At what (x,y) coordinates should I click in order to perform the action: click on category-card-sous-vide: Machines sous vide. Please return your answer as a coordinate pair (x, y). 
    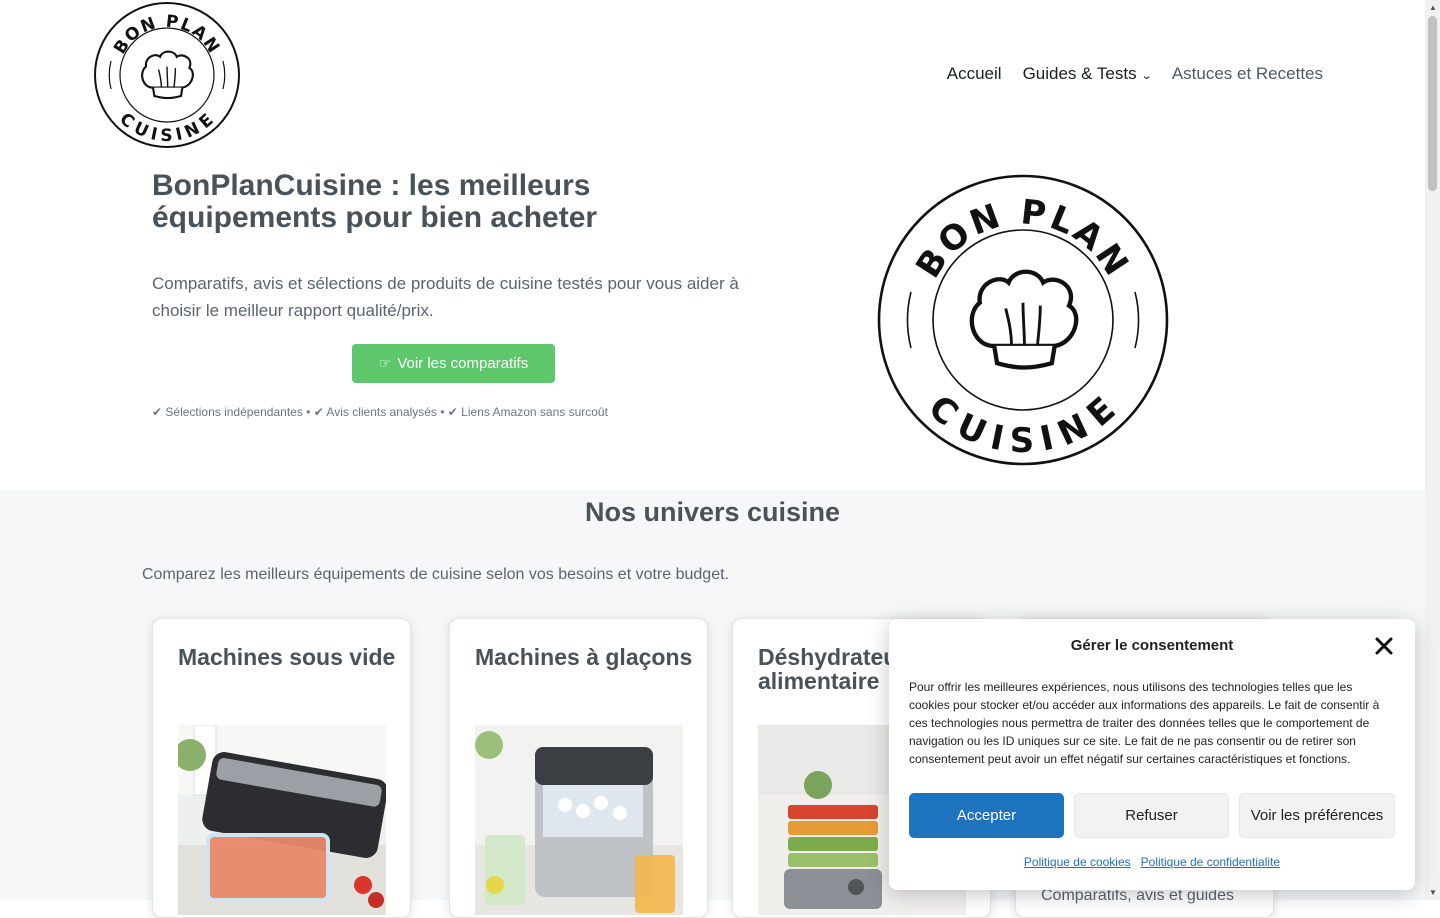
    Looking at the image, I should click on (281, 768).